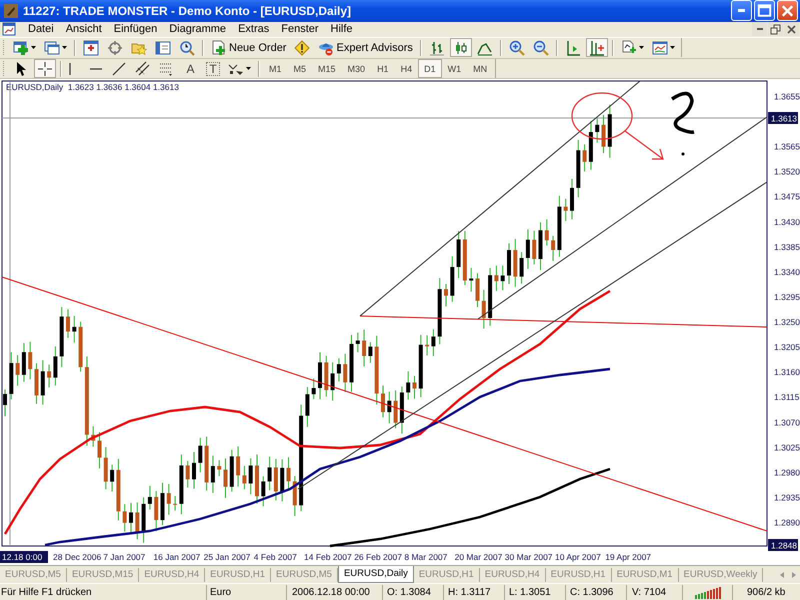 The image size is (800, 600). What do you see at coordinates (187, 11) in the screenshot?
I see `window-title: 11227: TRADE MONSTER - Demo Konto - [EURUSD,Daily]` at bounding box center [187, 11].